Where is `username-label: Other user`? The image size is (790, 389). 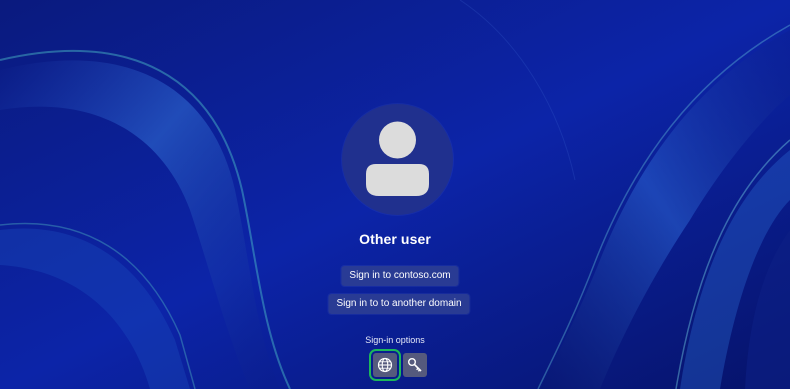 username-label: Other user is located at coordinates (395, 239).